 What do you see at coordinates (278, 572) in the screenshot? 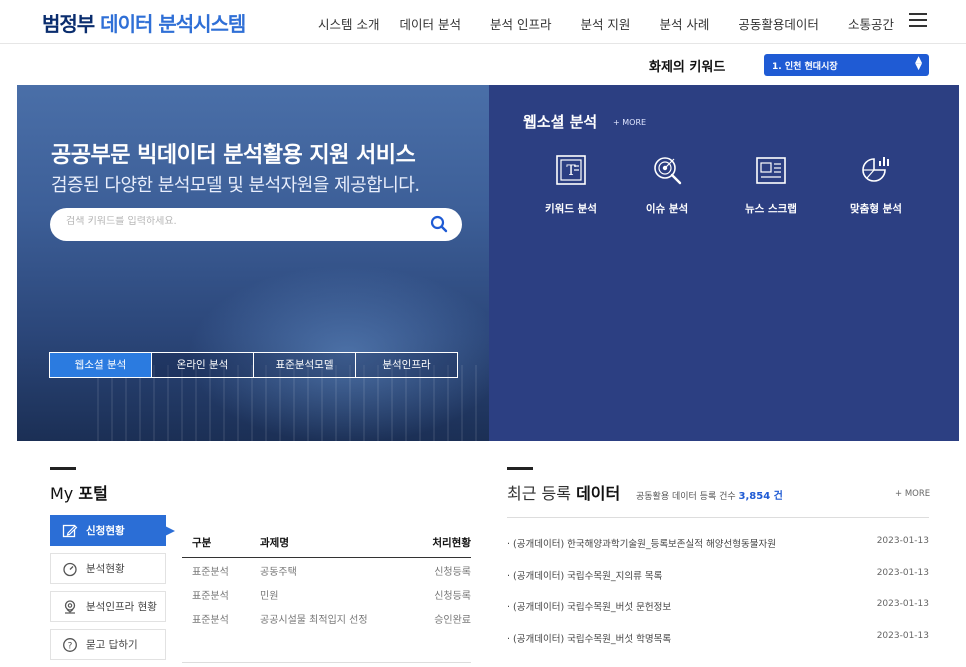
I see `cell-task-name: 공동주택` at bounding box center [278, 572].